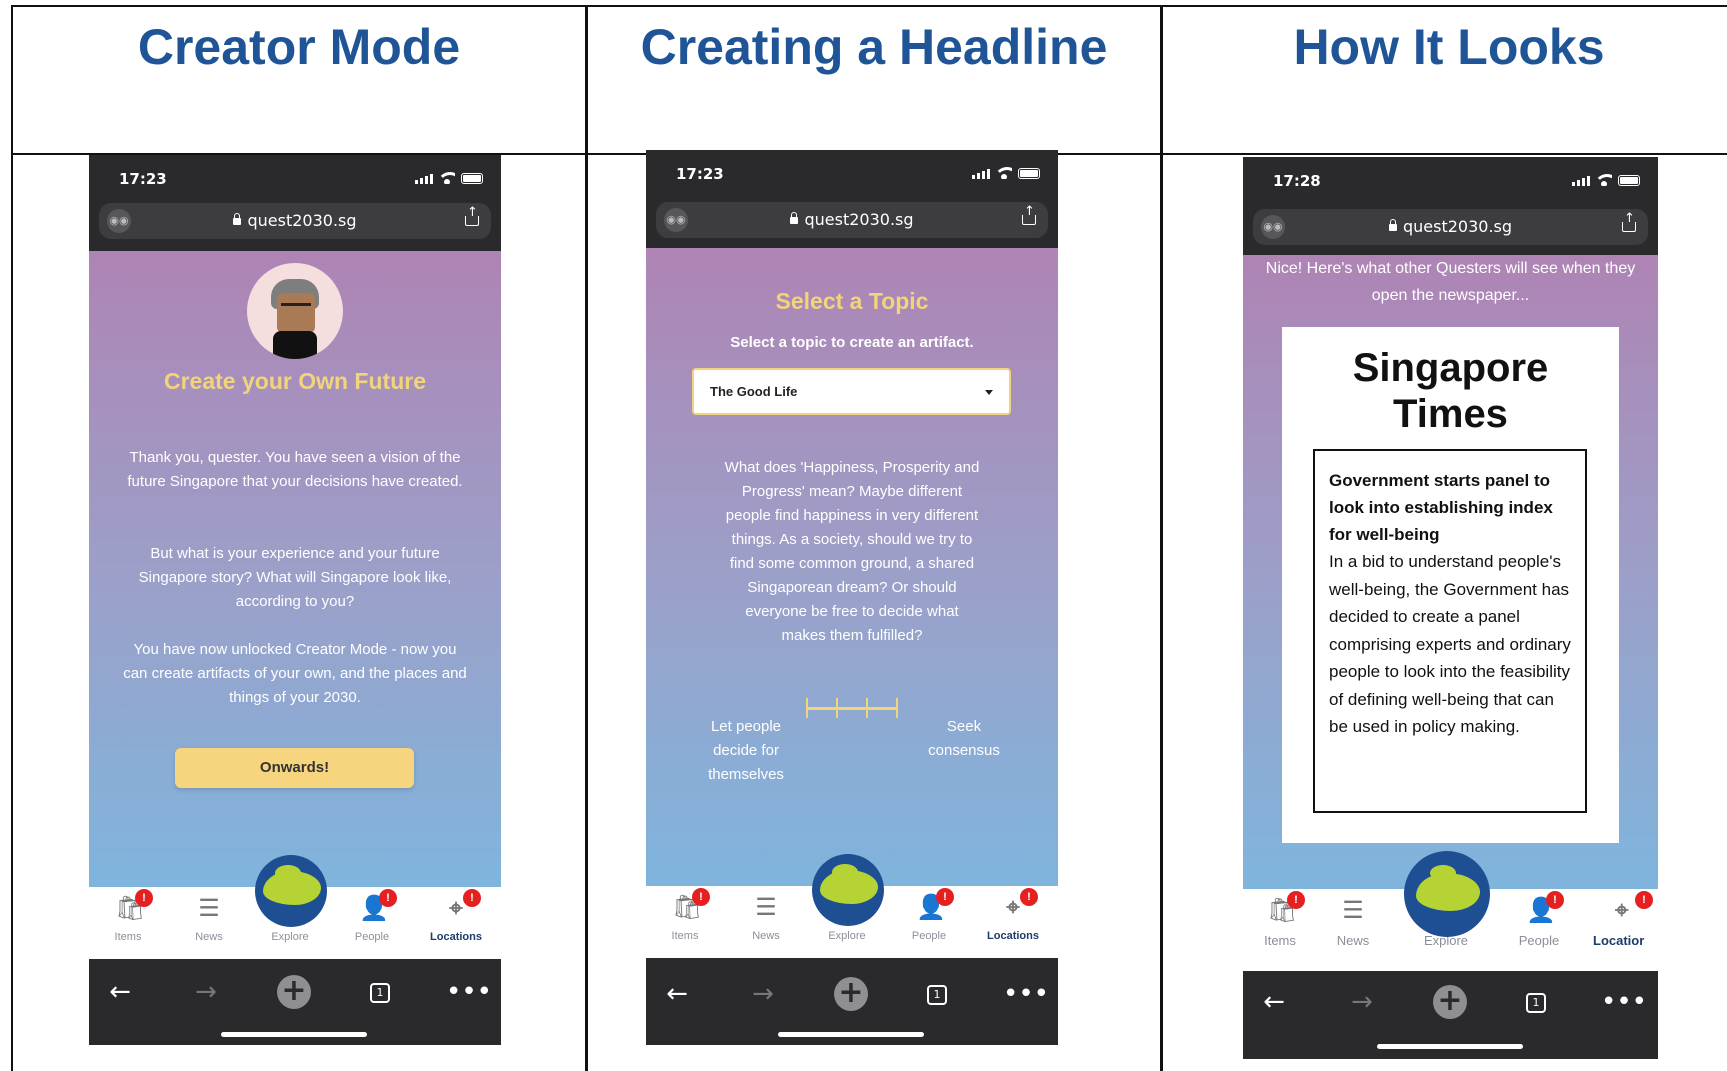  What do you see at coordinates (1450, 391) in the screenshot?
I see `newspaper-title: Singapore Times` at bounding box center [1450, 391].